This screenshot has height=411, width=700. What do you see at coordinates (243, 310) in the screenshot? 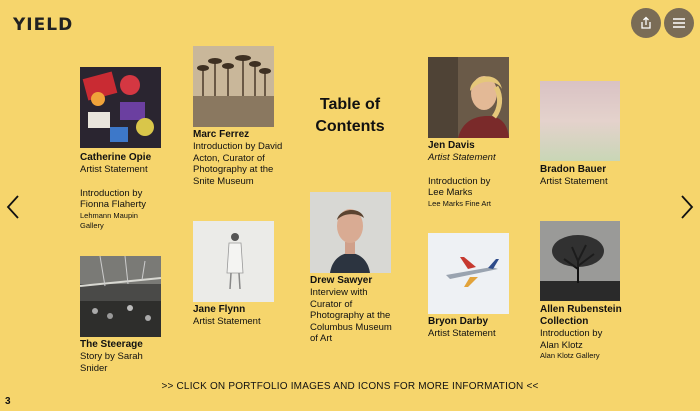
I see `jane-flynn-name: Jane Flynn` at bounding box center [243, 310].